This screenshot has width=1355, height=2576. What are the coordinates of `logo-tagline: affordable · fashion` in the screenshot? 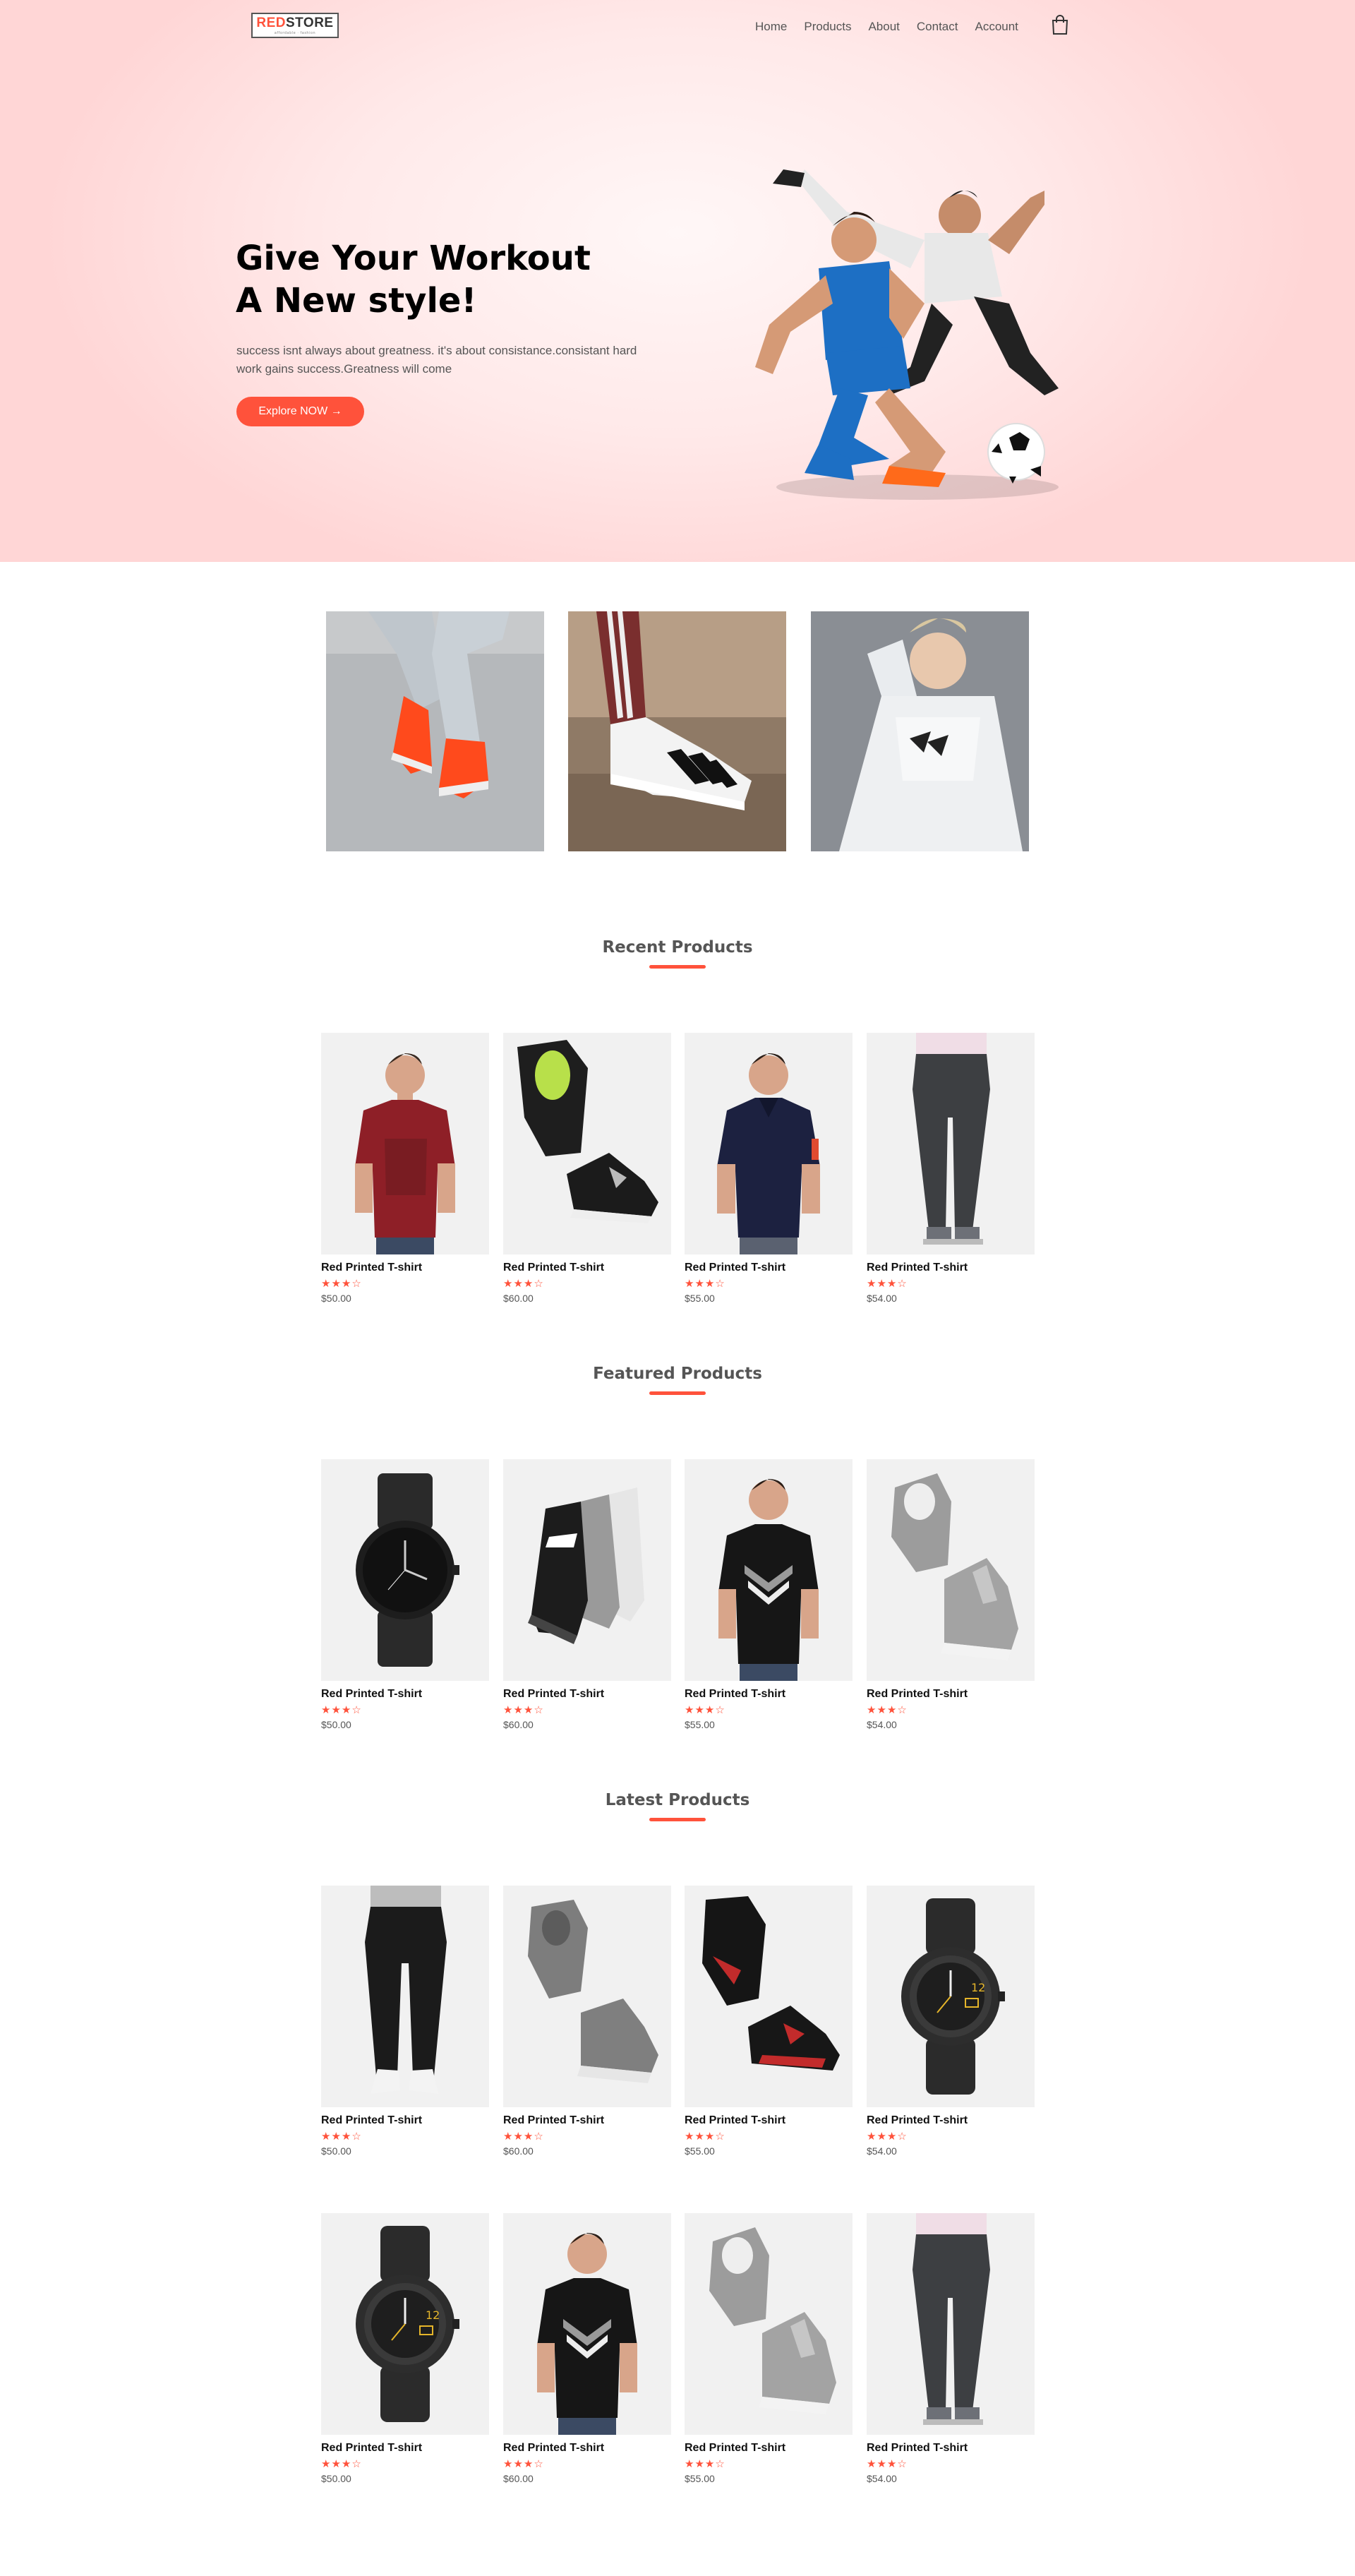 It's located at (295, 33).